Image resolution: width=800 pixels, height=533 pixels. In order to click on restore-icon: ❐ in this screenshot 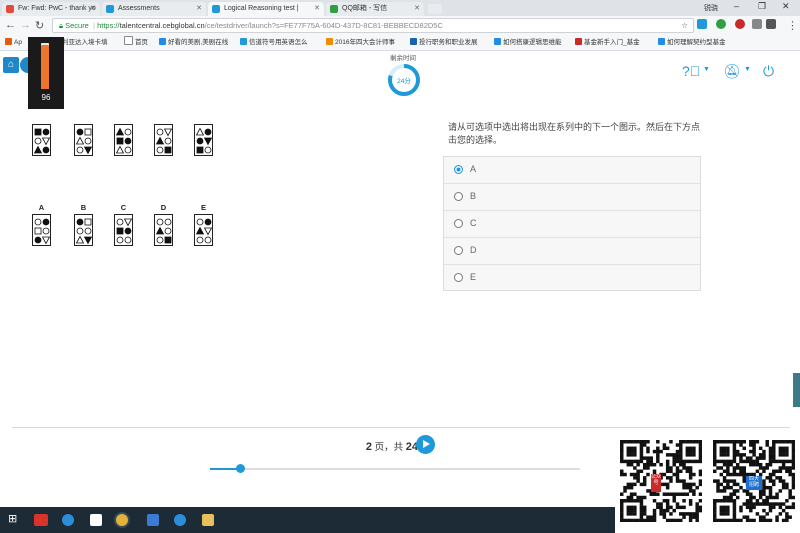, I will do `click(762, 6)`.